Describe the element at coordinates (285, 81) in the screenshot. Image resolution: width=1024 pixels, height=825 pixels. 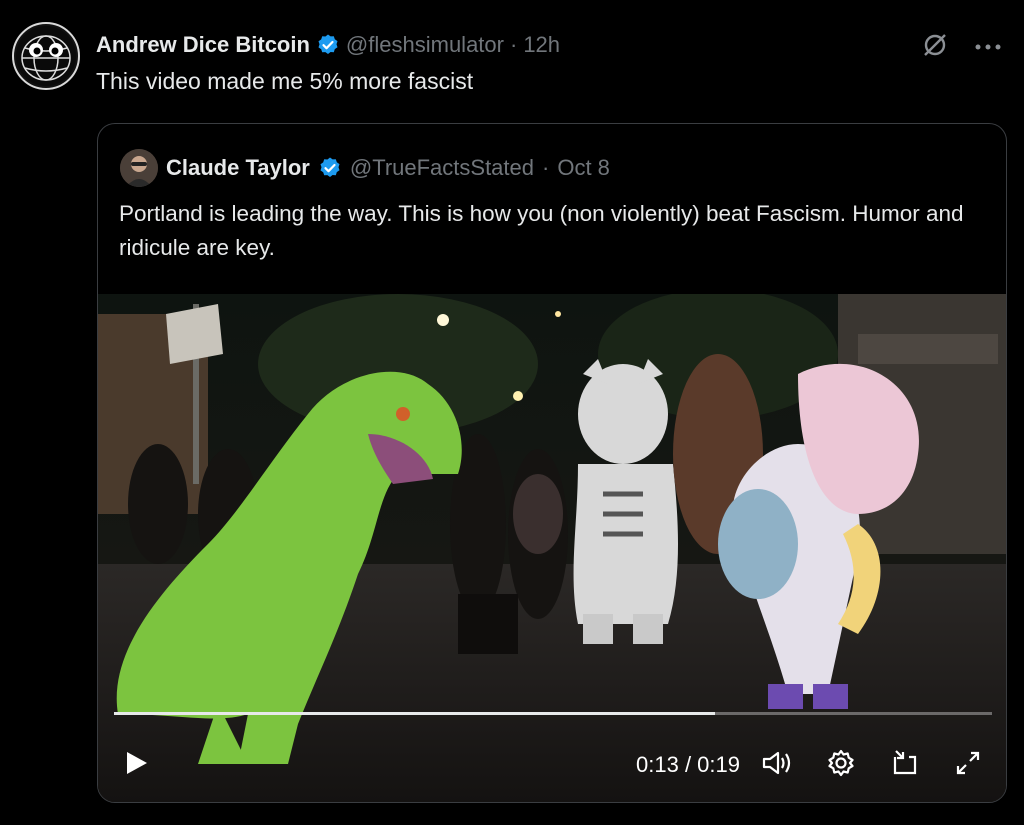
I see `tweet-text: This video made me 5% more fascist` at that location.